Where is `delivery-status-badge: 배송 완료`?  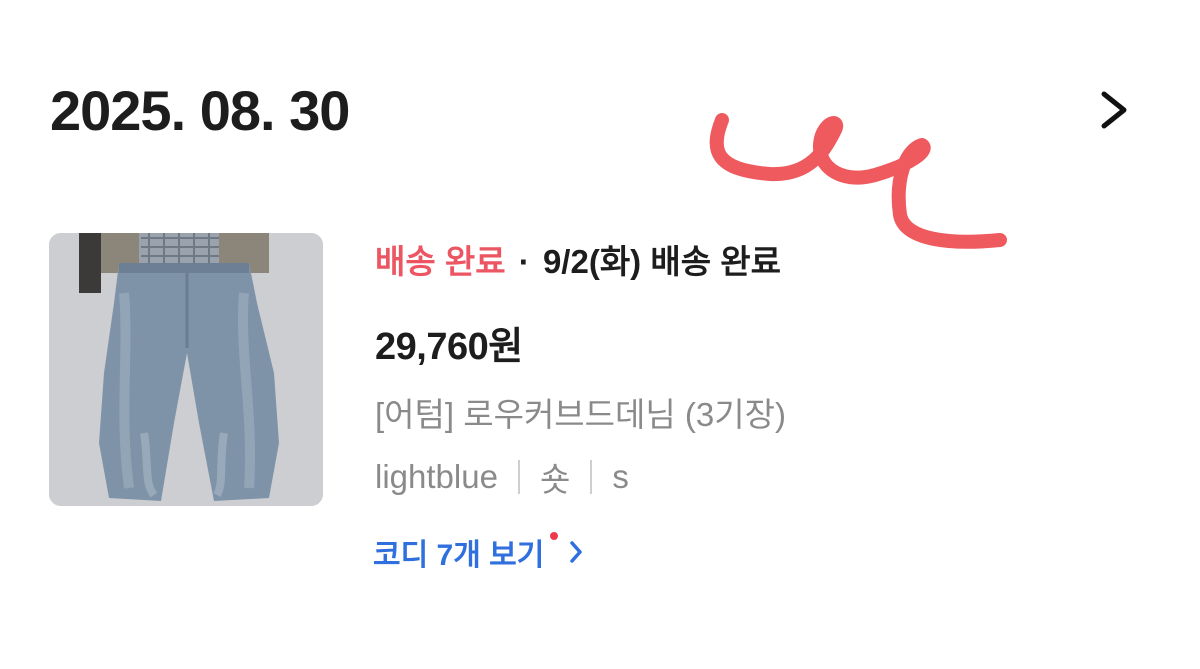 delivery-status-badge: 배송 완료 is located at coordinates (440, 261).